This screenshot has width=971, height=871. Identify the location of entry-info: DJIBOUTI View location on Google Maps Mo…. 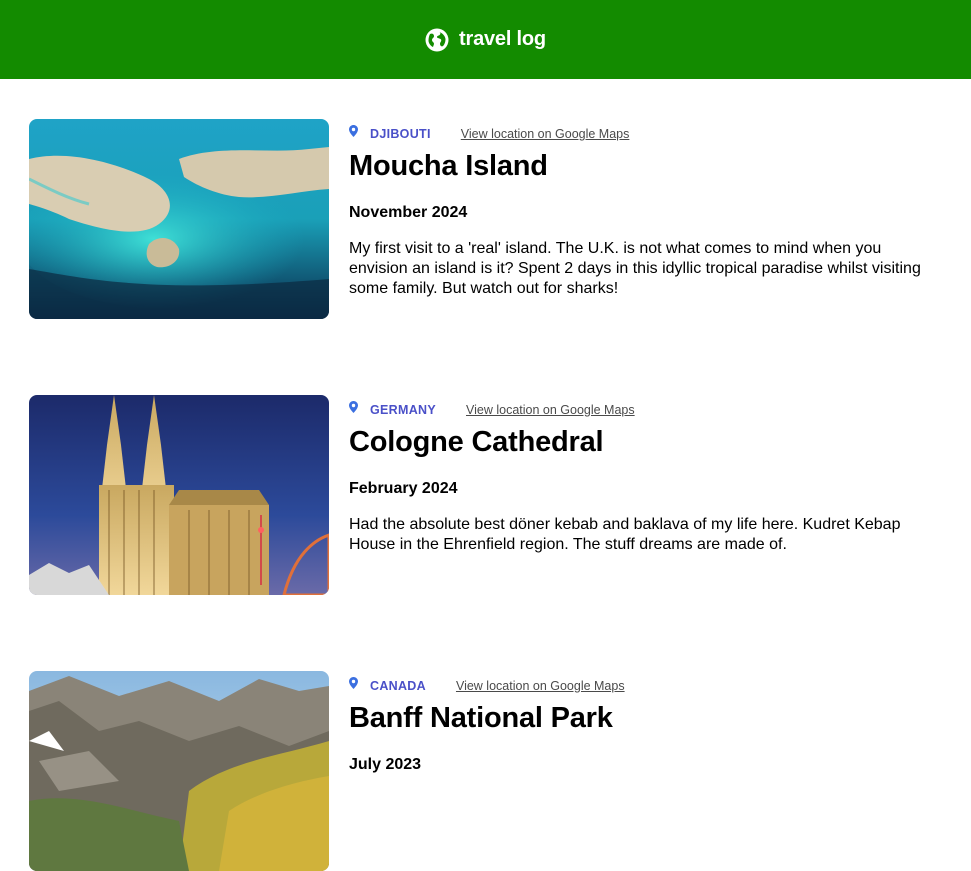
(639, 209).